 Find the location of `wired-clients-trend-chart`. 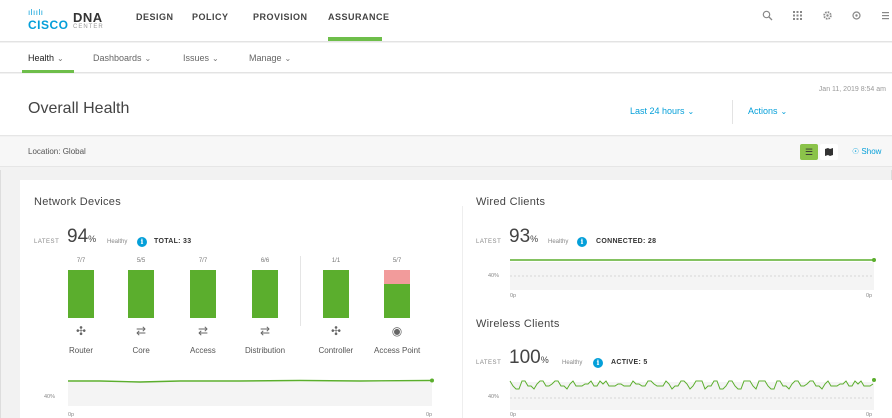

wired-clients-trend-chart is located at coordinates (693, 274).